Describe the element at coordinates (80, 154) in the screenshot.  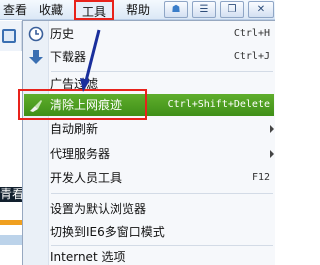
I see `menu-item-label: 代理服务器` at that location.